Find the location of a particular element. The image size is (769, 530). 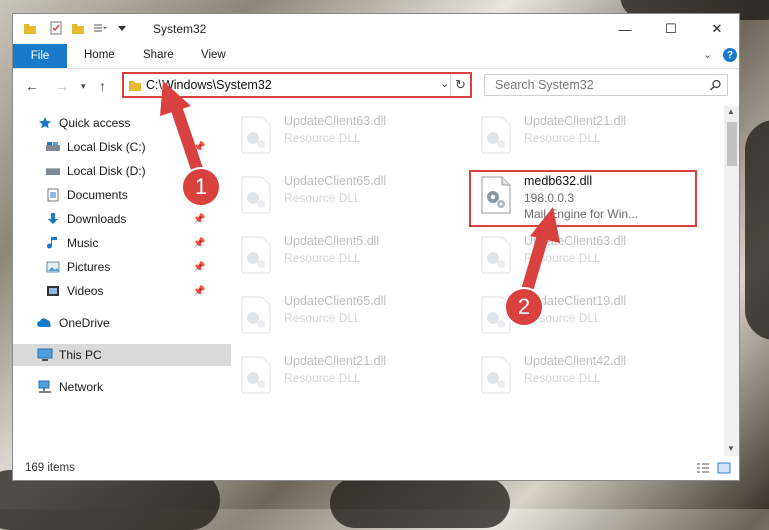

annotation-badge-1: 1 is located at coordinates (201, 187).